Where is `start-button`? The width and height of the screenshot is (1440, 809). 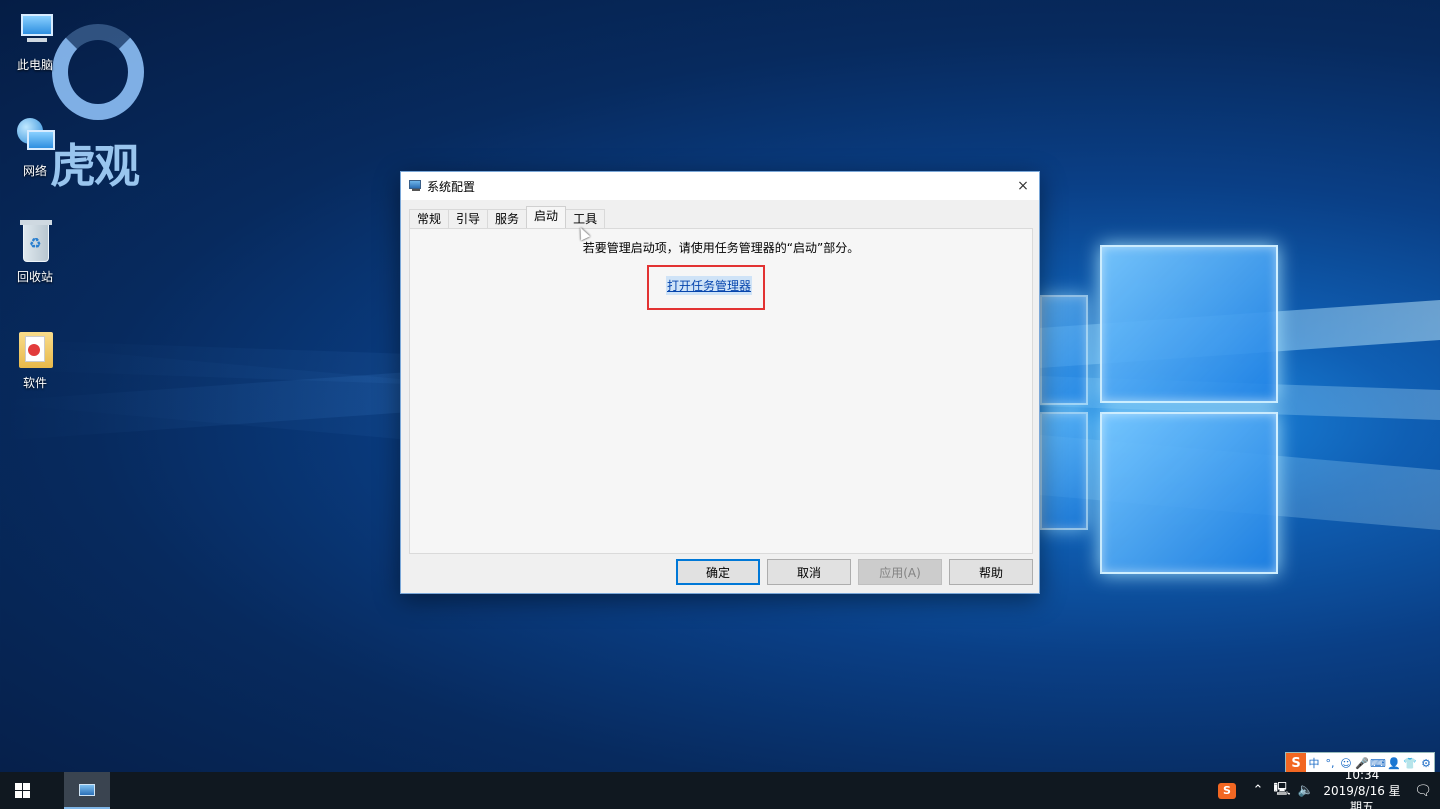
start-button is located at coordinates (22, 790).